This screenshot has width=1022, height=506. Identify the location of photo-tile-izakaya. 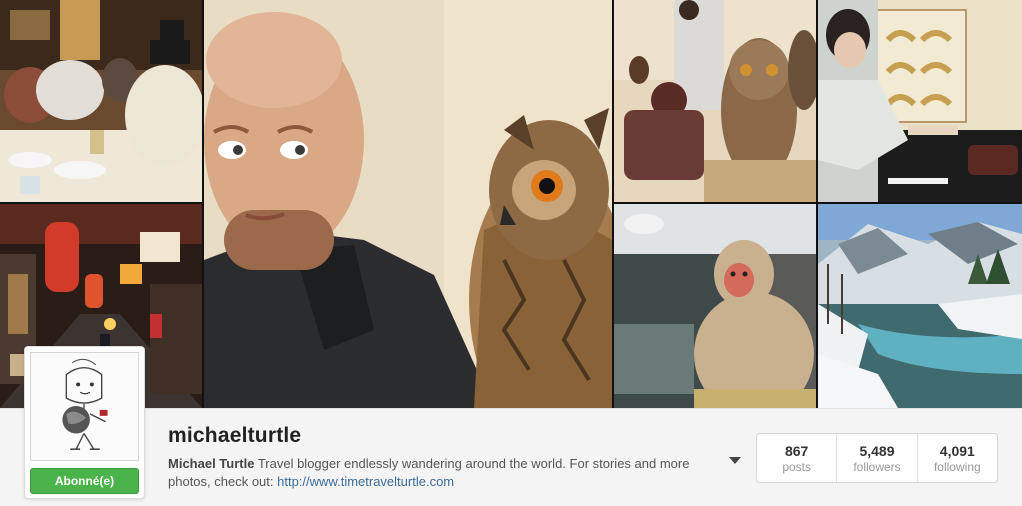
(101, 101).